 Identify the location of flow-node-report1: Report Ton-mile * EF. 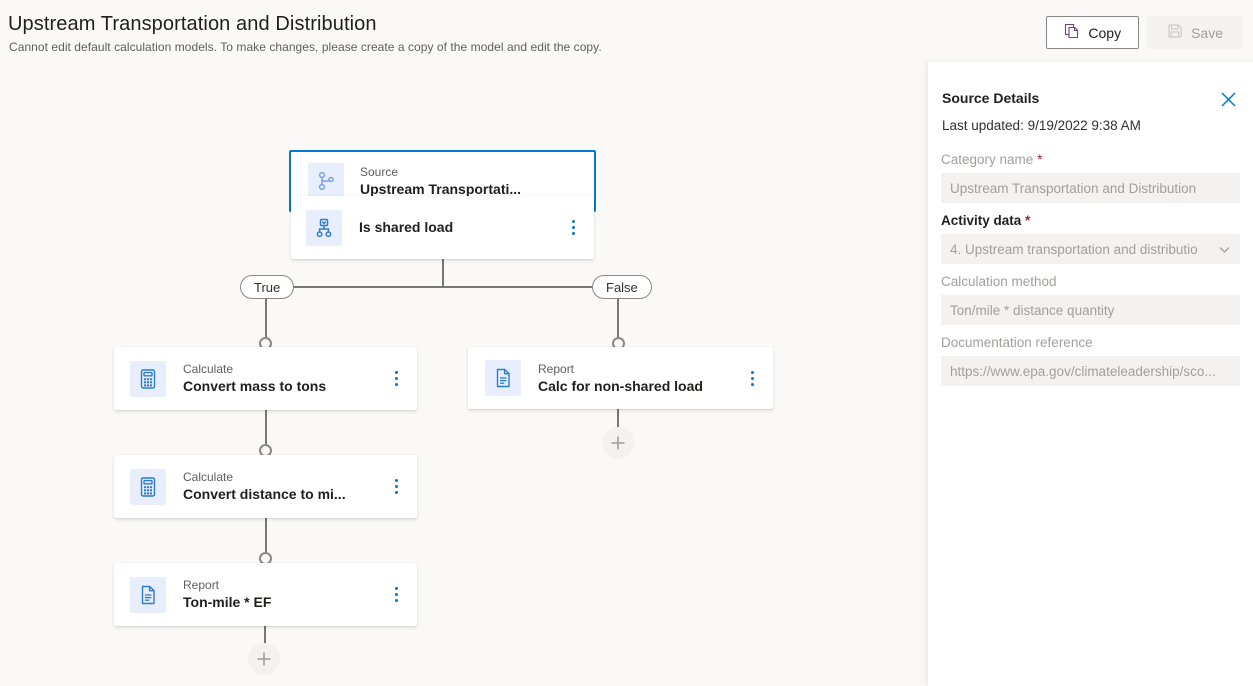
(265, 594).